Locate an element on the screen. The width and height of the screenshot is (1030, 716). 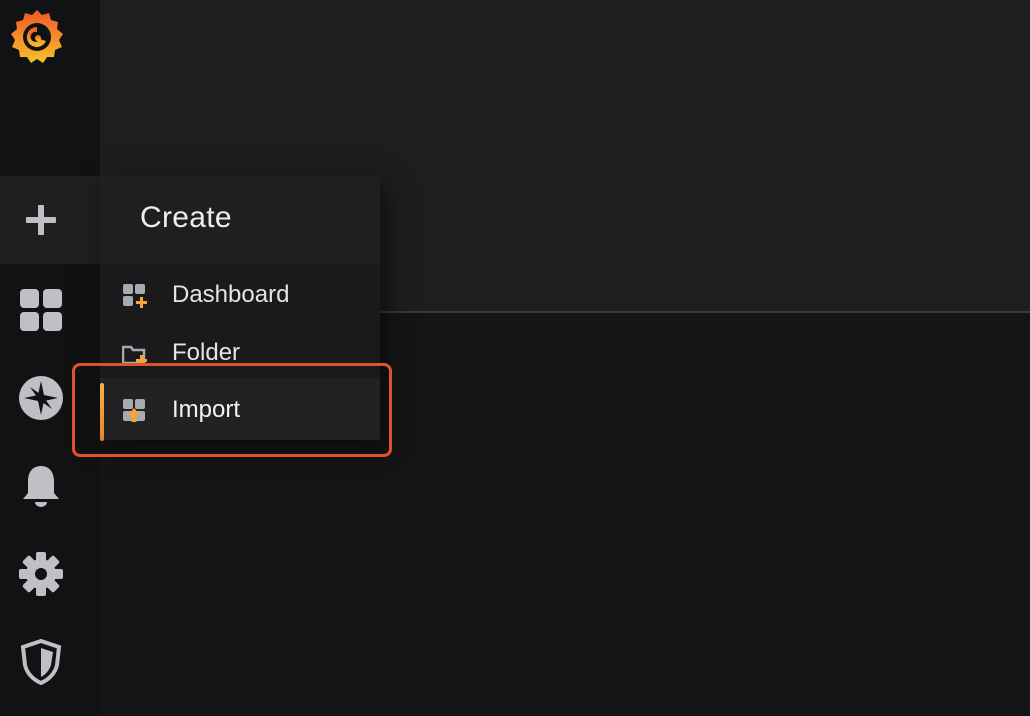
dashboards-grid-icon is located at coordinates (41, 310).